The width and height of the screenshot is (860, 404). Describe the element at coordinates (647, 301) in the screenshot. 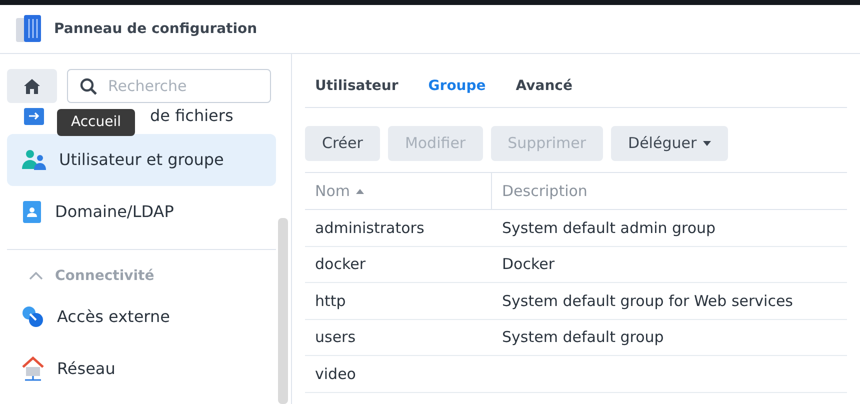

I see `table-cell-text: System default group for Web services` at that location.